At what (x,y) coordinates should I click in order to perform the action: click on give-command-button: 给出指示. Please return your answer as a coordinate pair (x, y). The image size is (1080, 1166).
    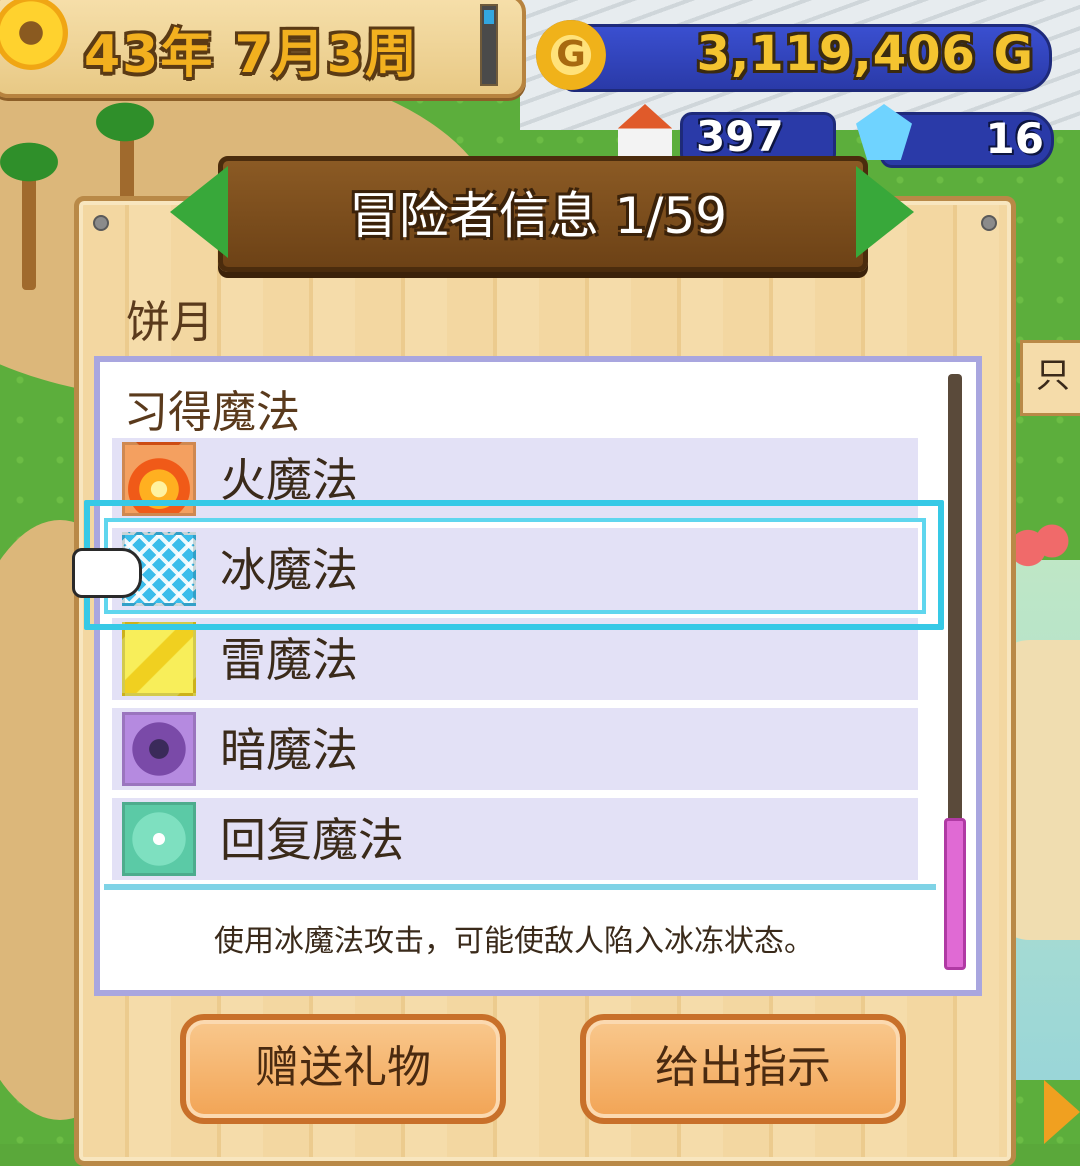
    Looking at the image, I should click on (743, 1069).